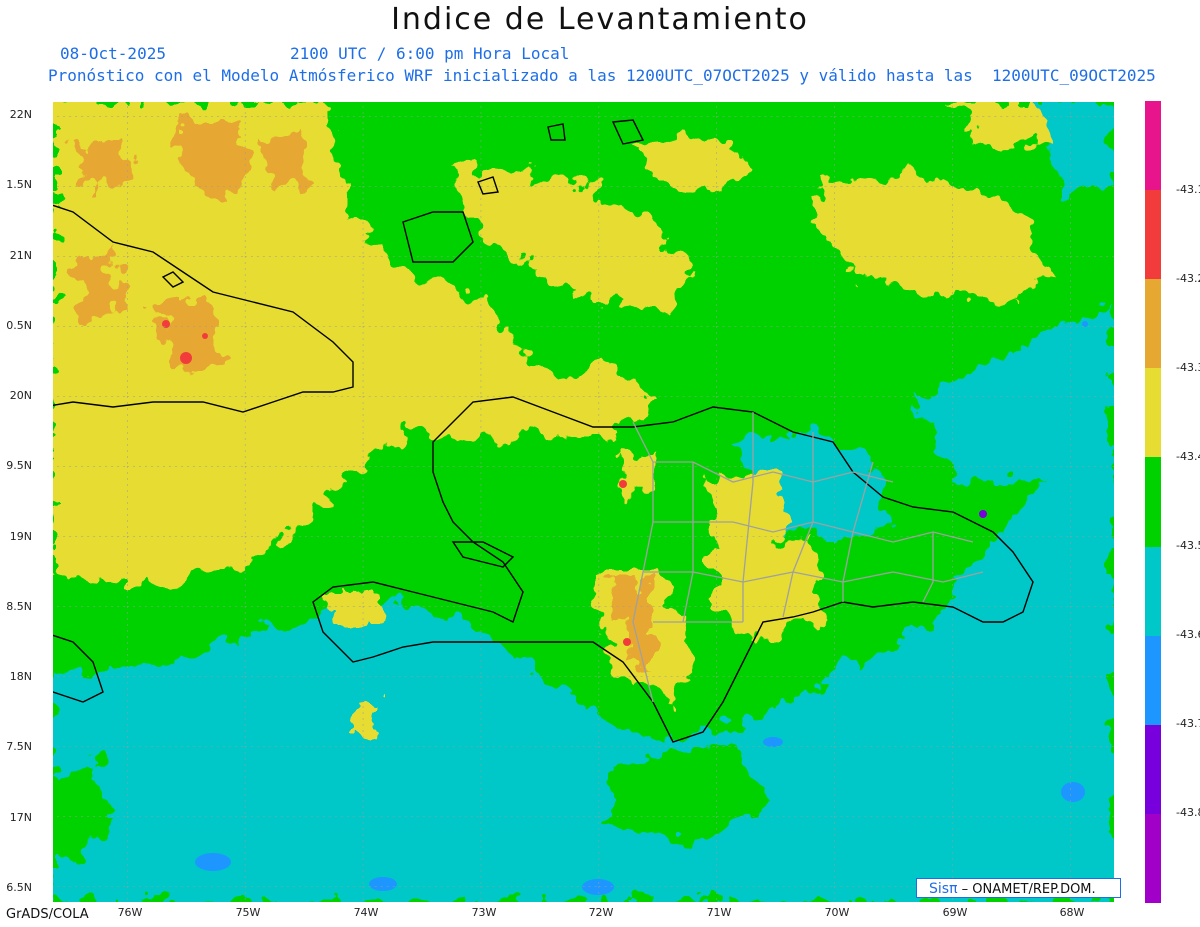  Describe the element at coordinates (1188, 812) in the screenshot. I see `colorbar-label: -43.8` at that location.